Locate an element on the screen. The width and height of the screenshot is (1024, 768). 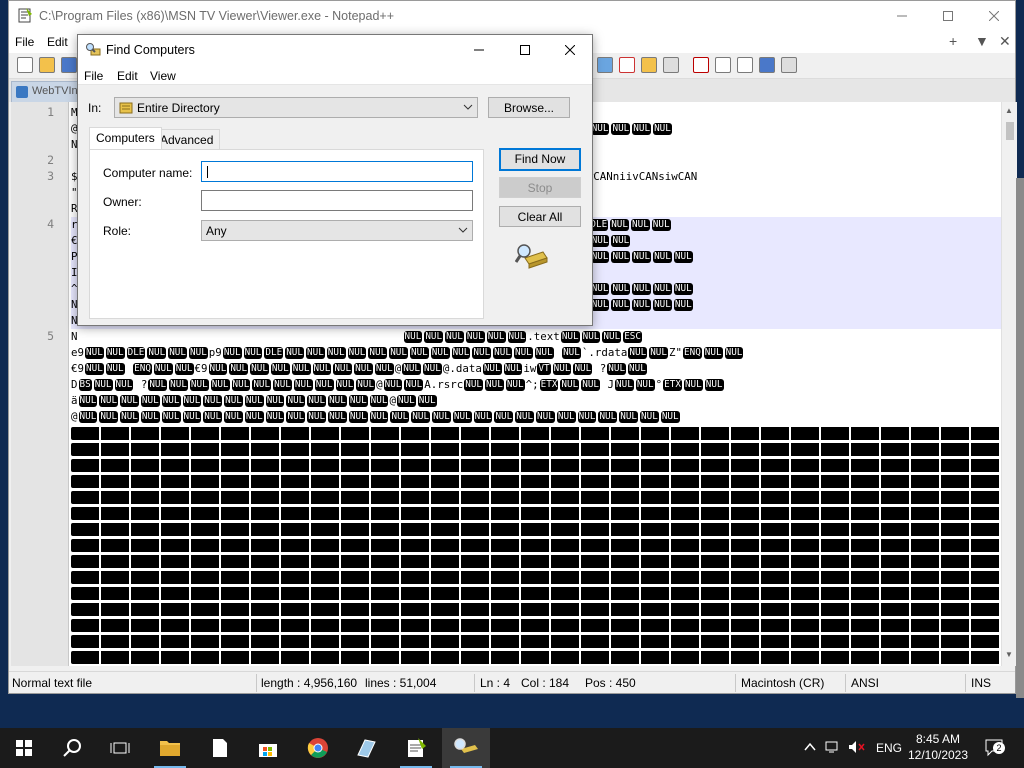
notepadpp-taskbar-button is located at coordinates (416, 748).